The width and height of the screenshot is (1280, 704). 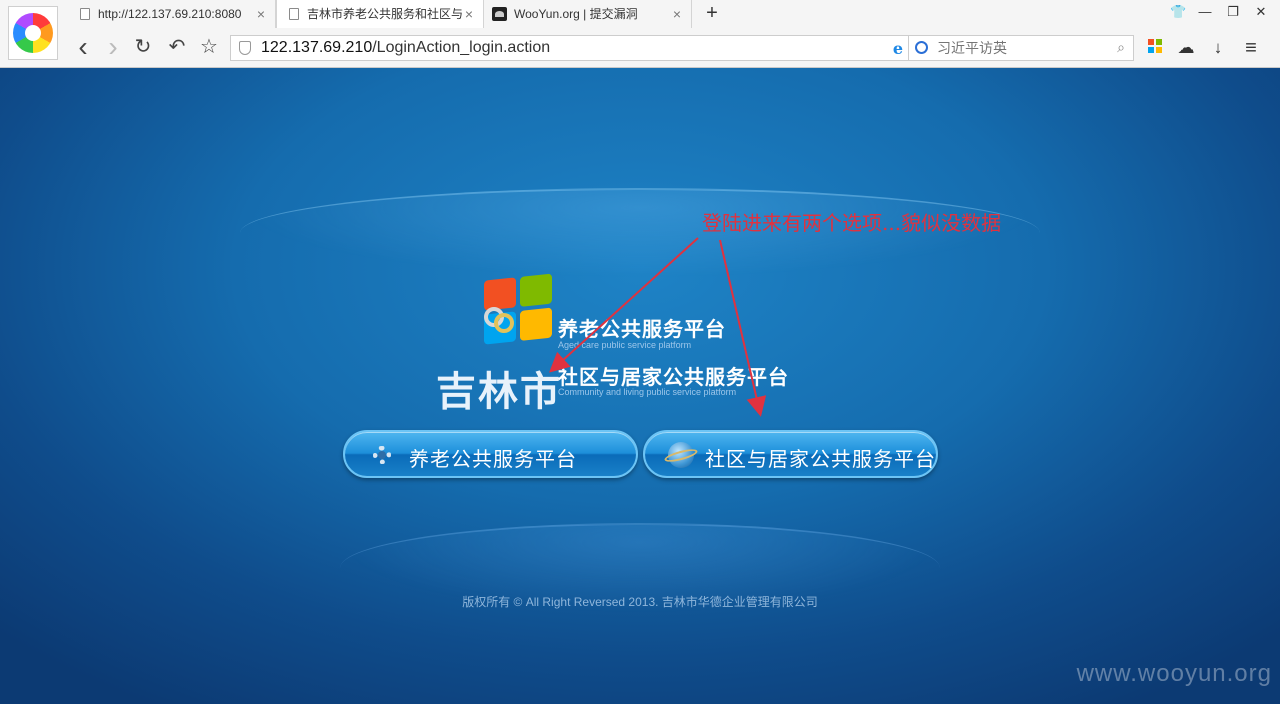 I want to click on undo-close-button: ↶, so click(x=177, y=48).